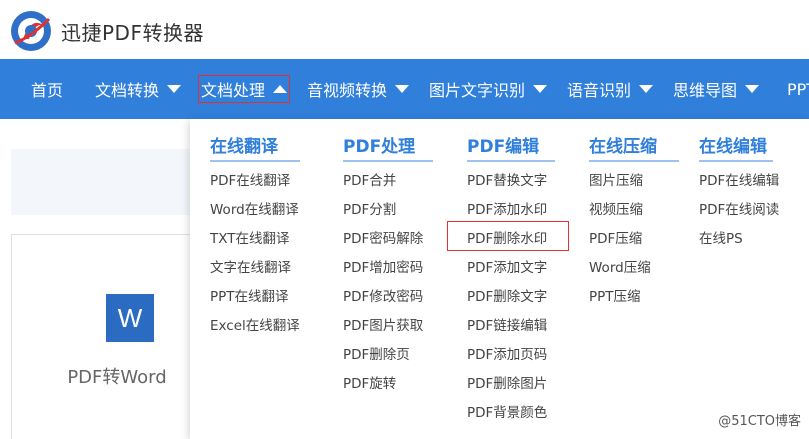 The width and height of the screenshot is (809, 439). I want to click on nav-label: 语音识别, so click(599, 90).